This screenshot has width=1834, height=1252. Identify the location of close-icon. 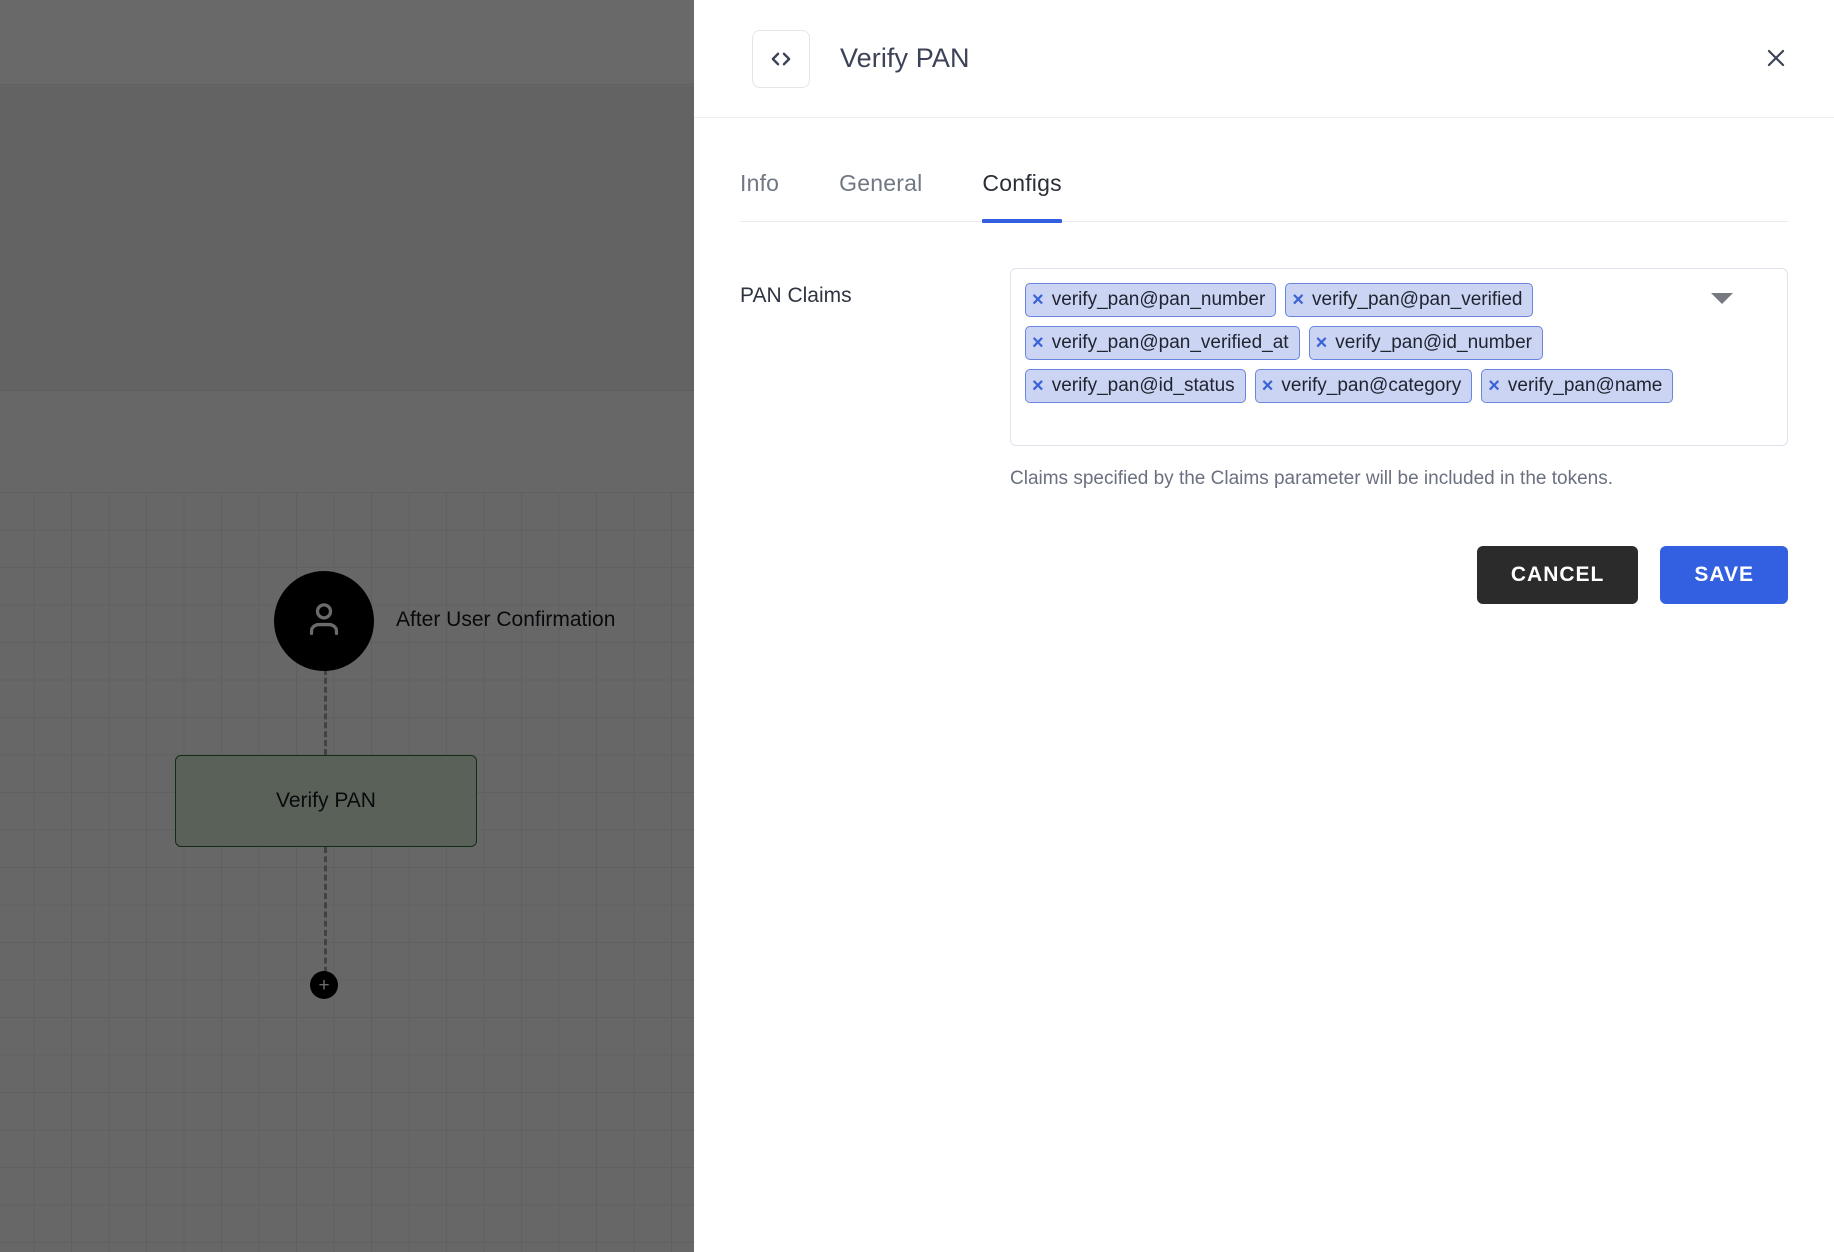
(1776, 60).